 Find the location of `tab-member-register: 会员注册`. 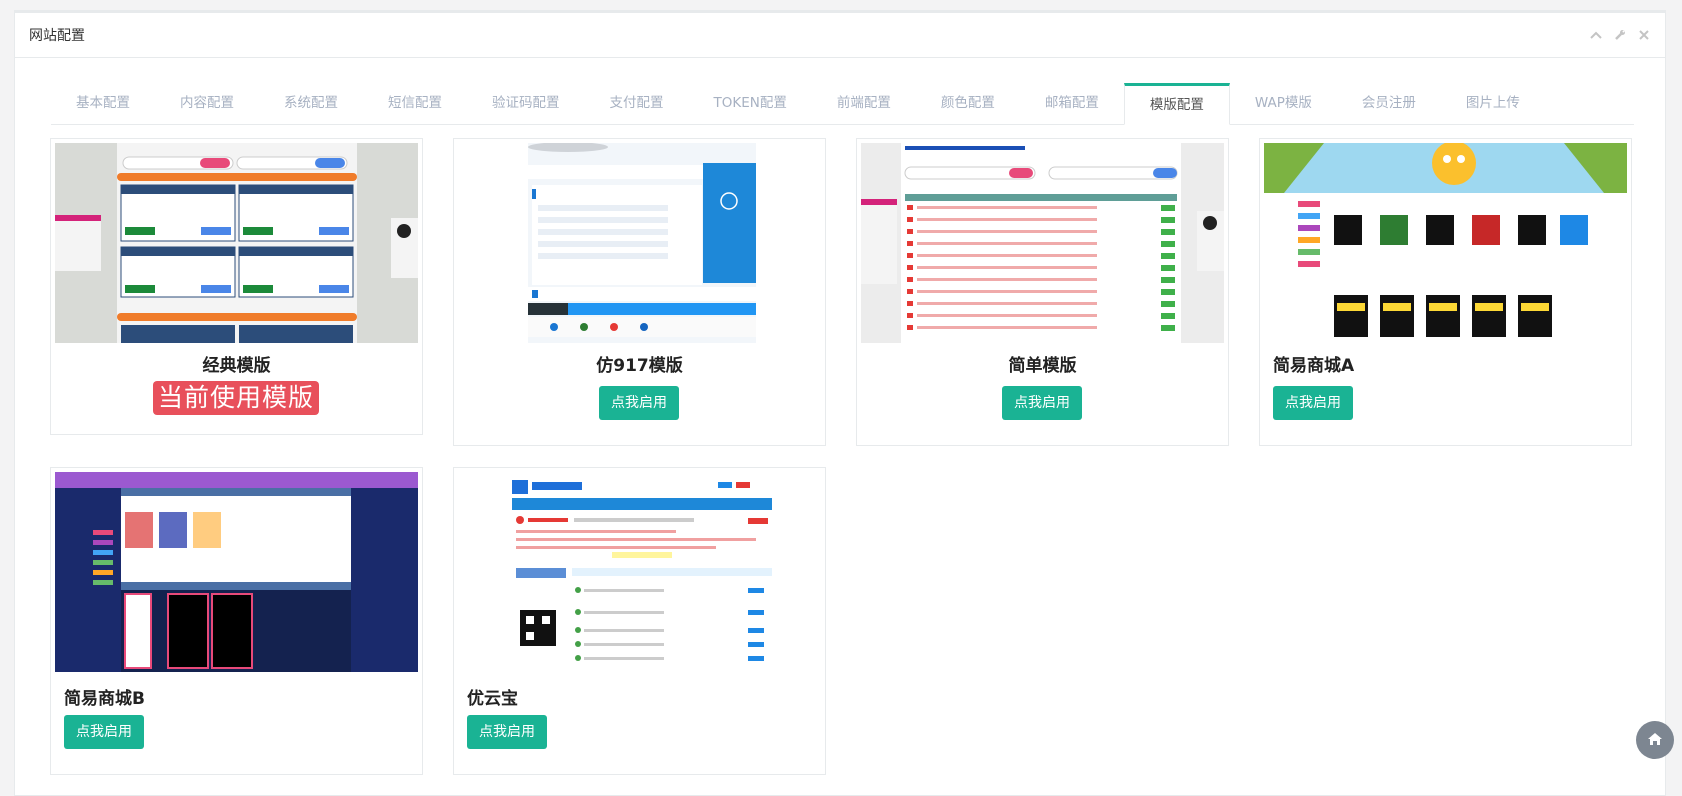

tab-member-register: 会员注册 is located at coordinates (1389, 104).